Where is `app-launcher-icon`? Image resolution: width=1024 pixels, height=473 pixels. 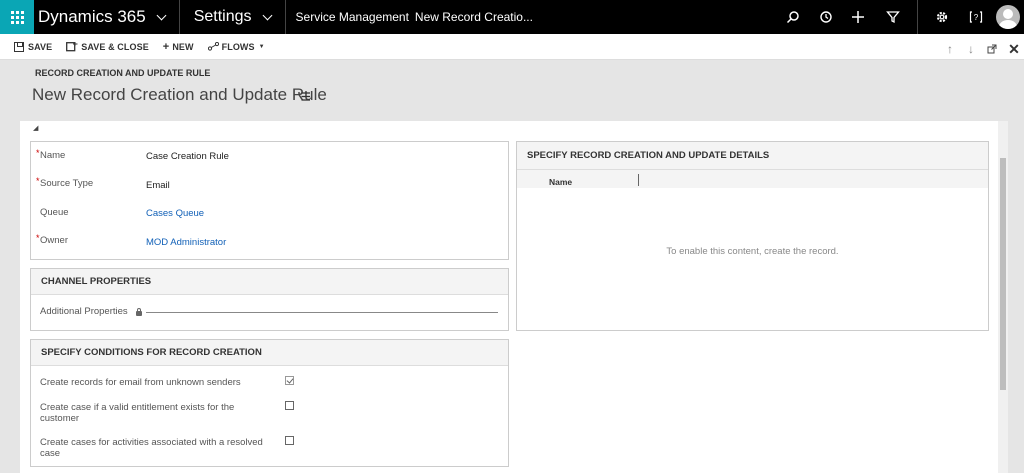 app-launcher-icon is located at coordinates (17, 17).